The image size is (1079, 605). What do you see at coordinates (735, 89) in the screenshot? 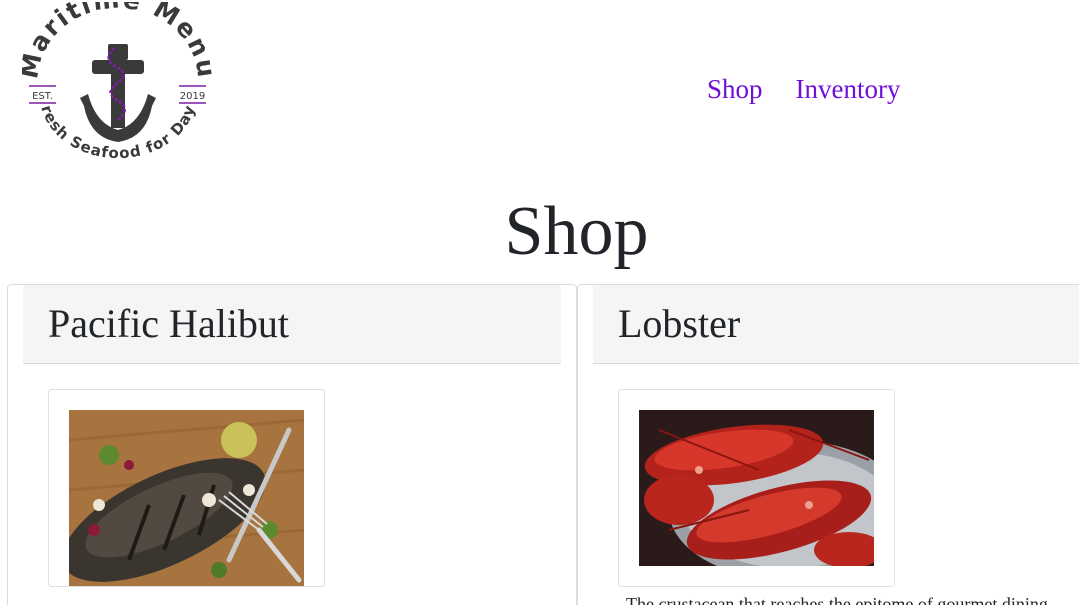
I see `nav-link-shop: Shop` at bounding box center [735, 89].